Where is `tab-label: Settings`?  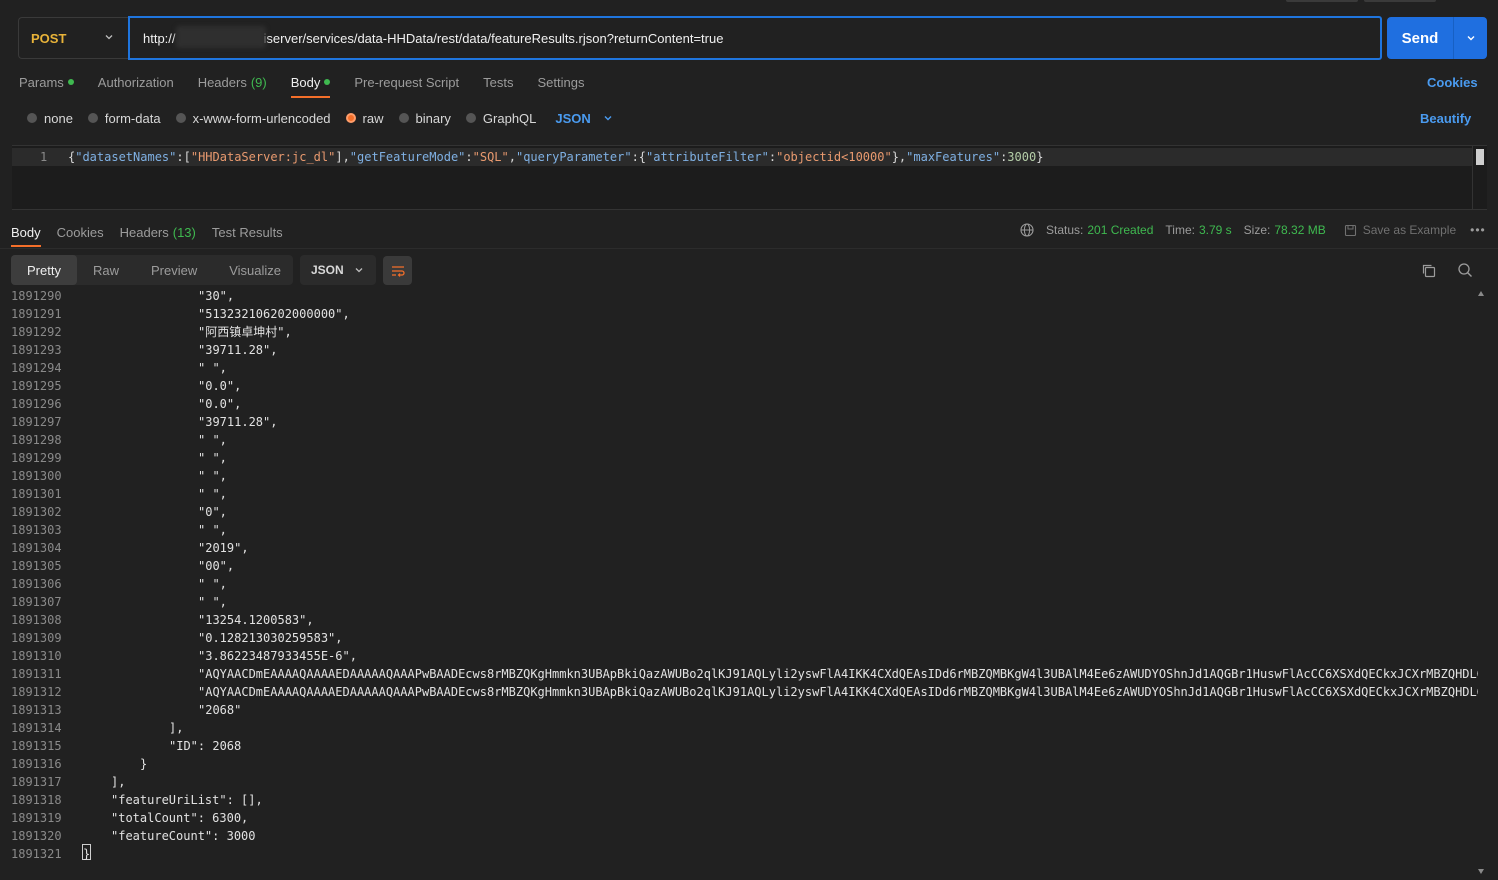 tab-label: Settings is located at coordinates (561, 82).